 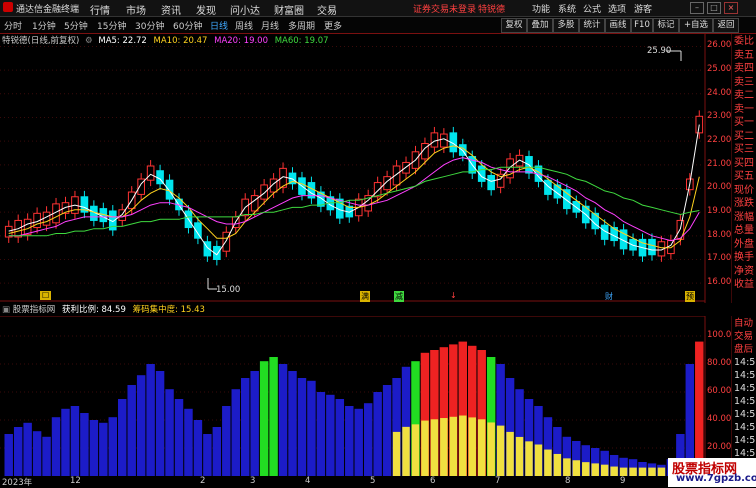 I want to click on menu-gongneng: 功能, so click(x=541, y=8).